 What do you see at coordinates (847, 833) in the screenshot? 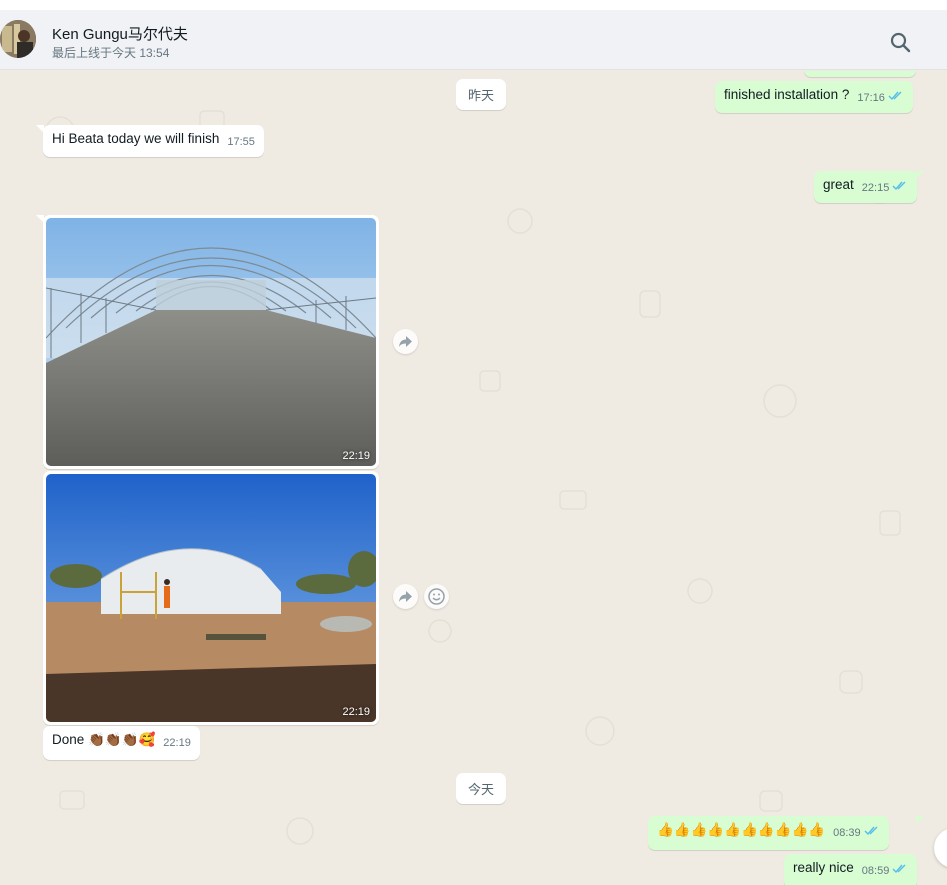
I see `message-time: 08:39` at bounding box center [847, 833].